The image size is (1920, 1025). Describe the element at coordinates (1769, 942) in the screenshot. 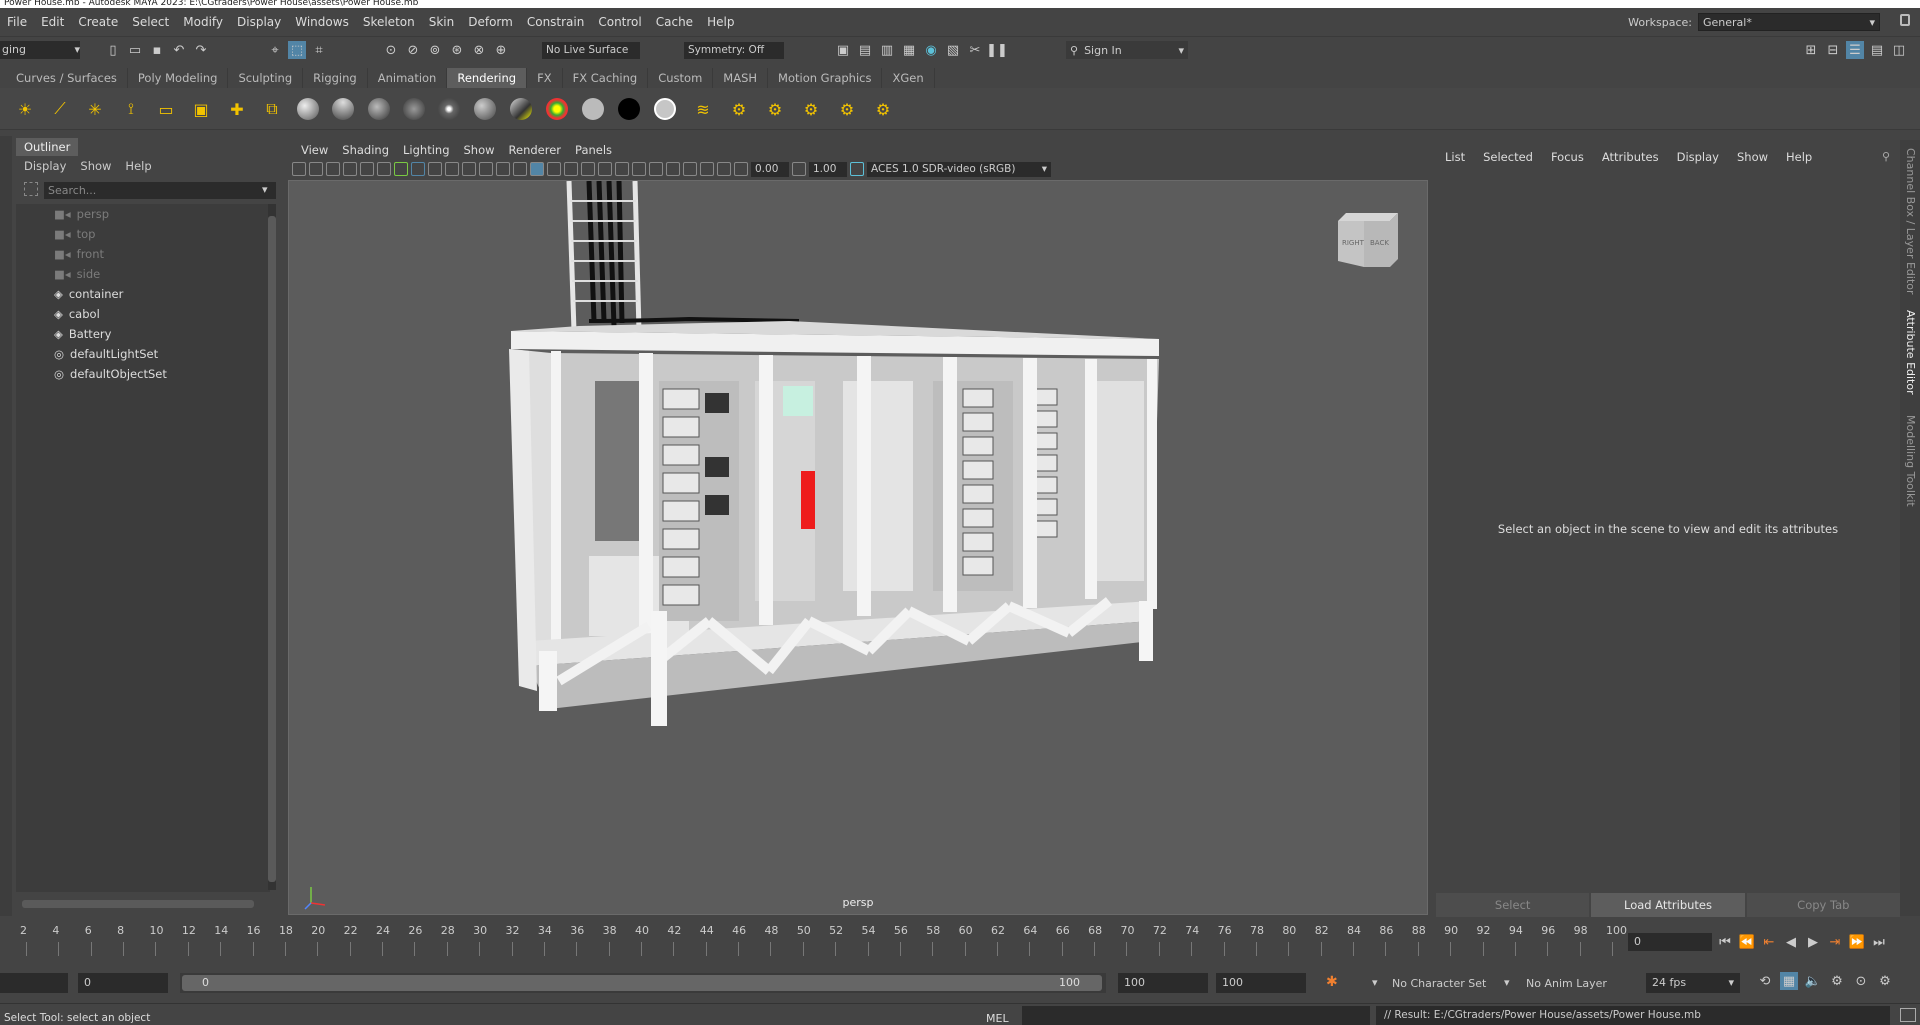

I see `step-back-key-icon: ⇤` at that location.